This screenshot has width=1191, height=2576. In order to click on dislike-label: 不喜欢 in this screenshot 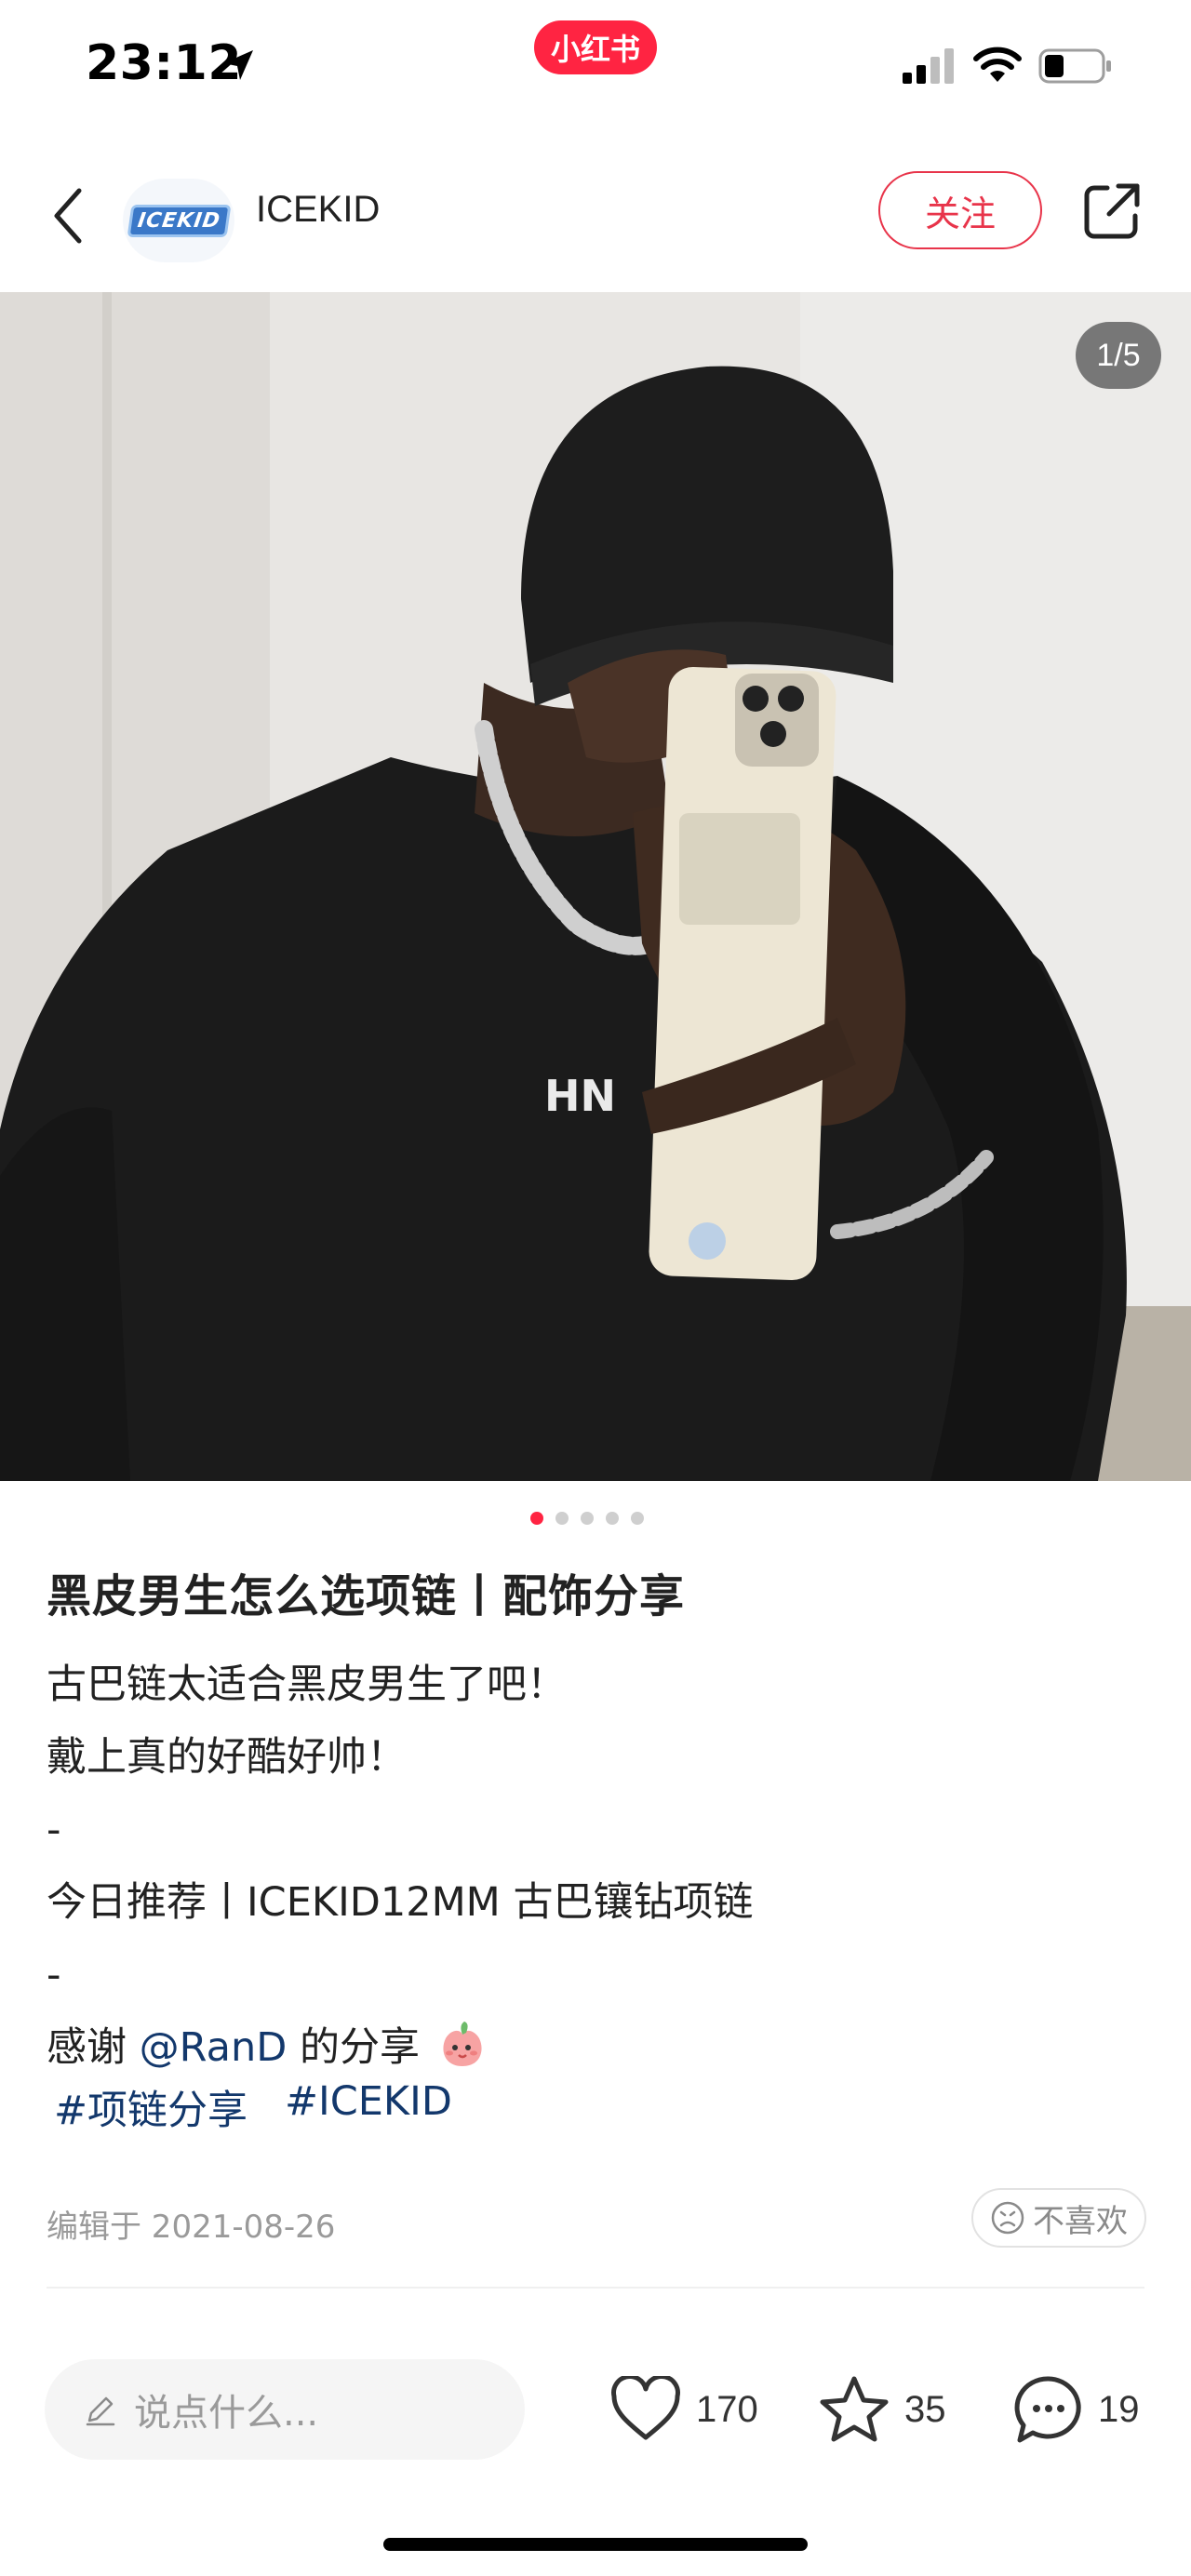, I will do `click(1080, 2221)`.